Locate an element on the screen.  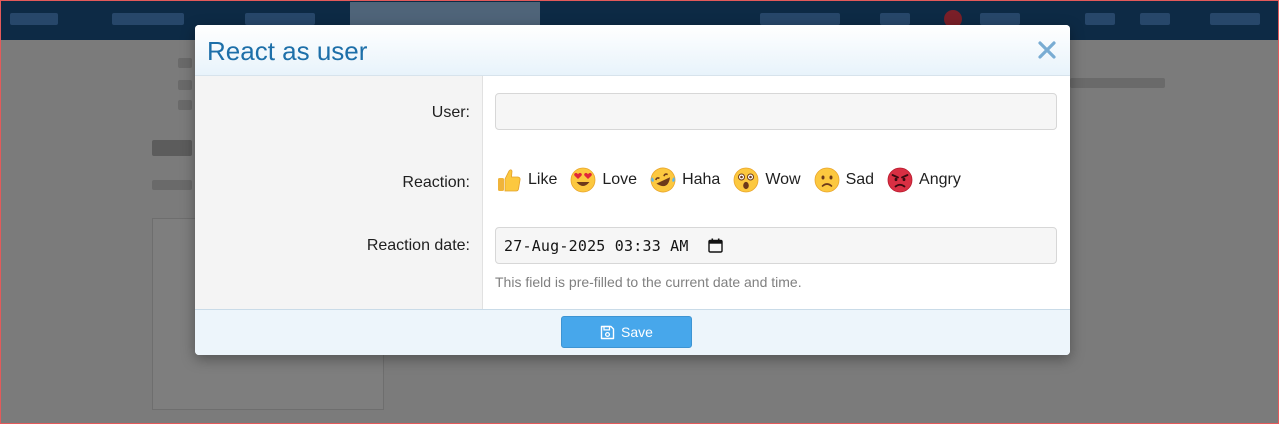
reaction-wow-label: Wow is located at coordinates (783, 179).